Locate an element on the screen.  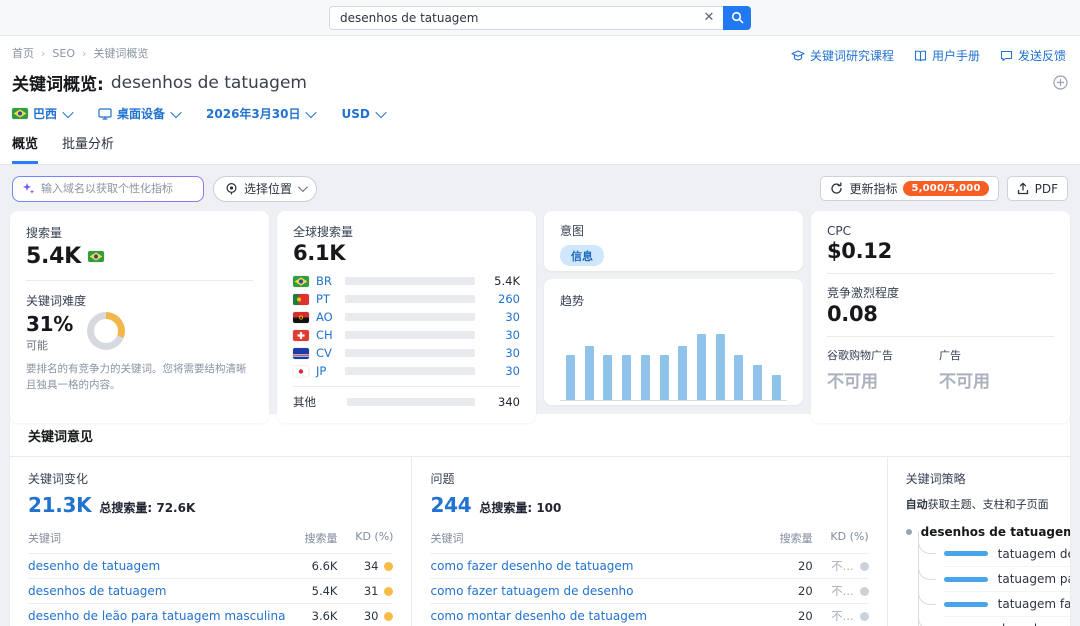
country-filter-label: 巴西 is located at coordinates (45, 114).